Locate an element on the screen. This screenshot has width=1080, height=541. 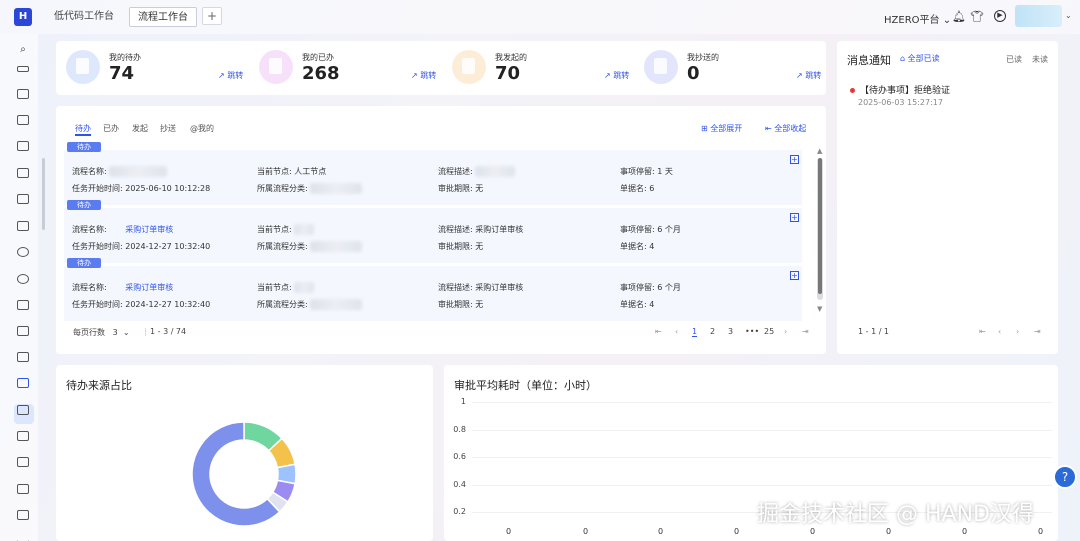
watermark: 掘金技术社区 @ HAND汉得 is located at coordinates (895, 514).